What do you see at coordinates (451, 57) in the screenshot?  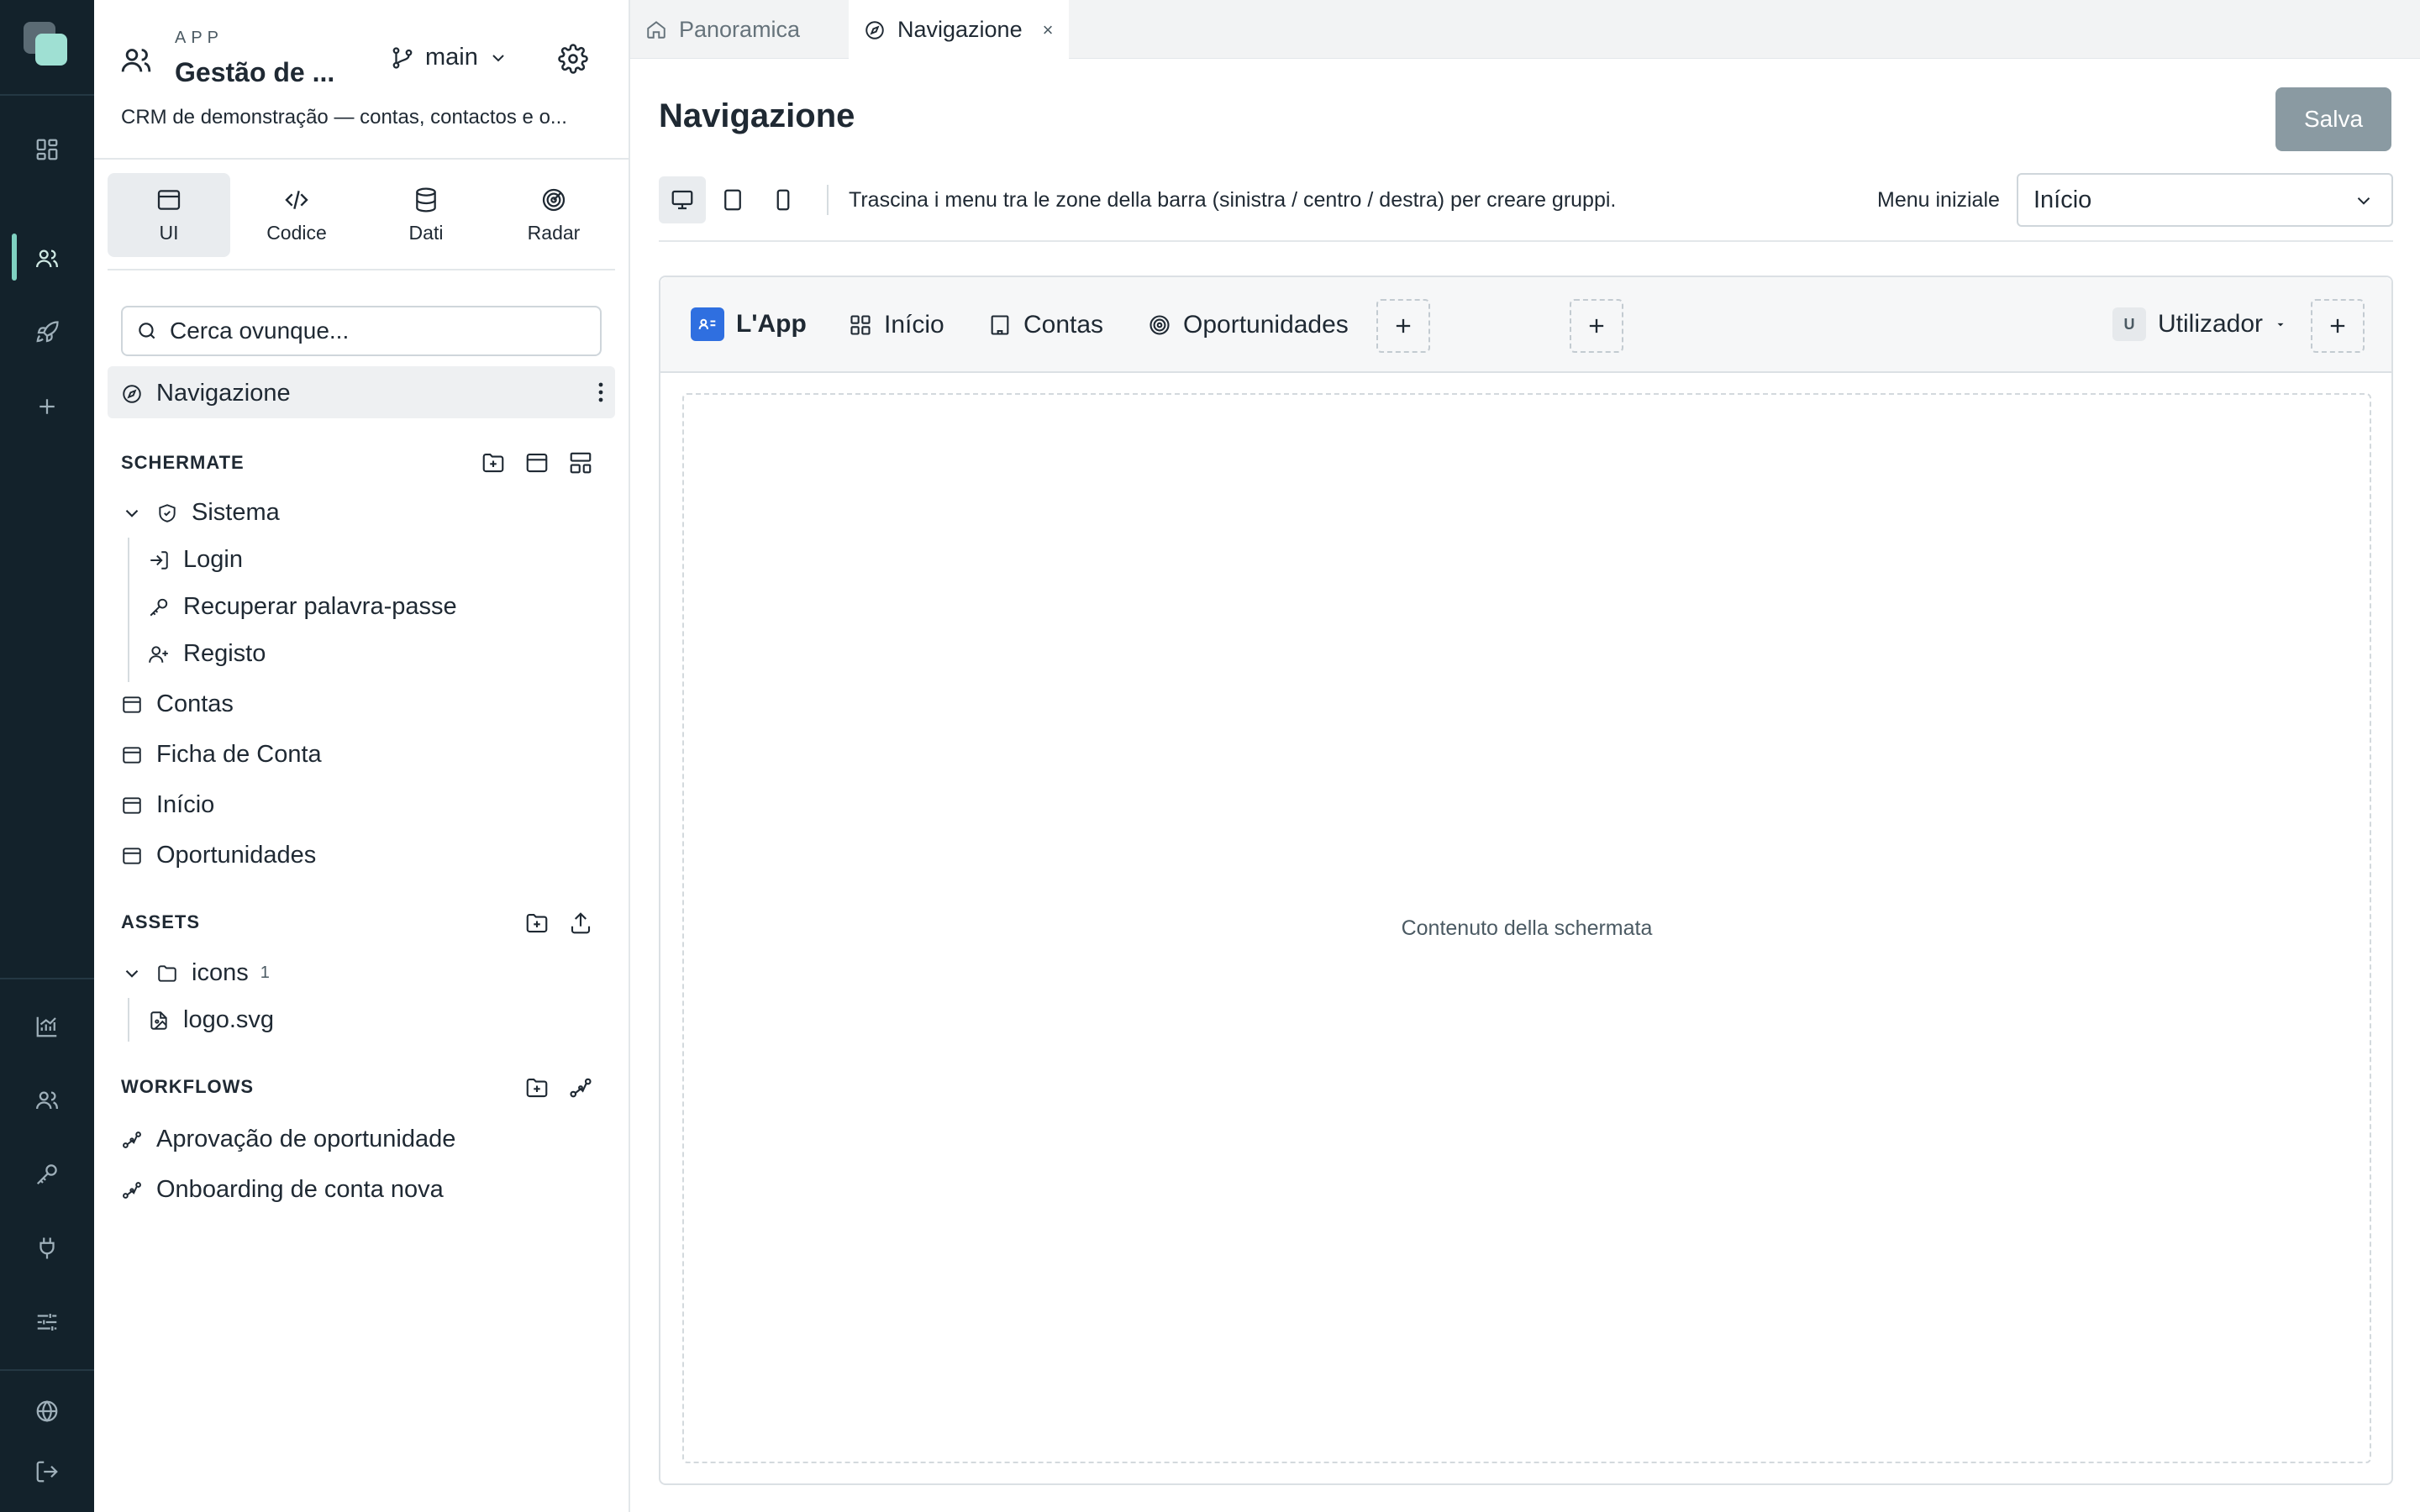 I see `branch-name: main` at bounding box center [451, 57].